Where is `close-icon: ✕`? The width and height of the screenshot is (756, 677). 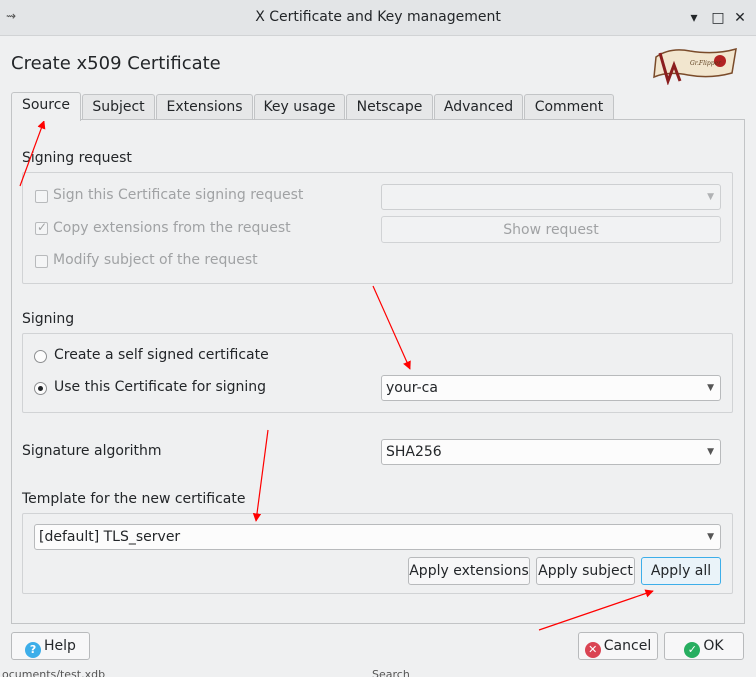
close-icon: ✕ is located at coordinates (740, 18).